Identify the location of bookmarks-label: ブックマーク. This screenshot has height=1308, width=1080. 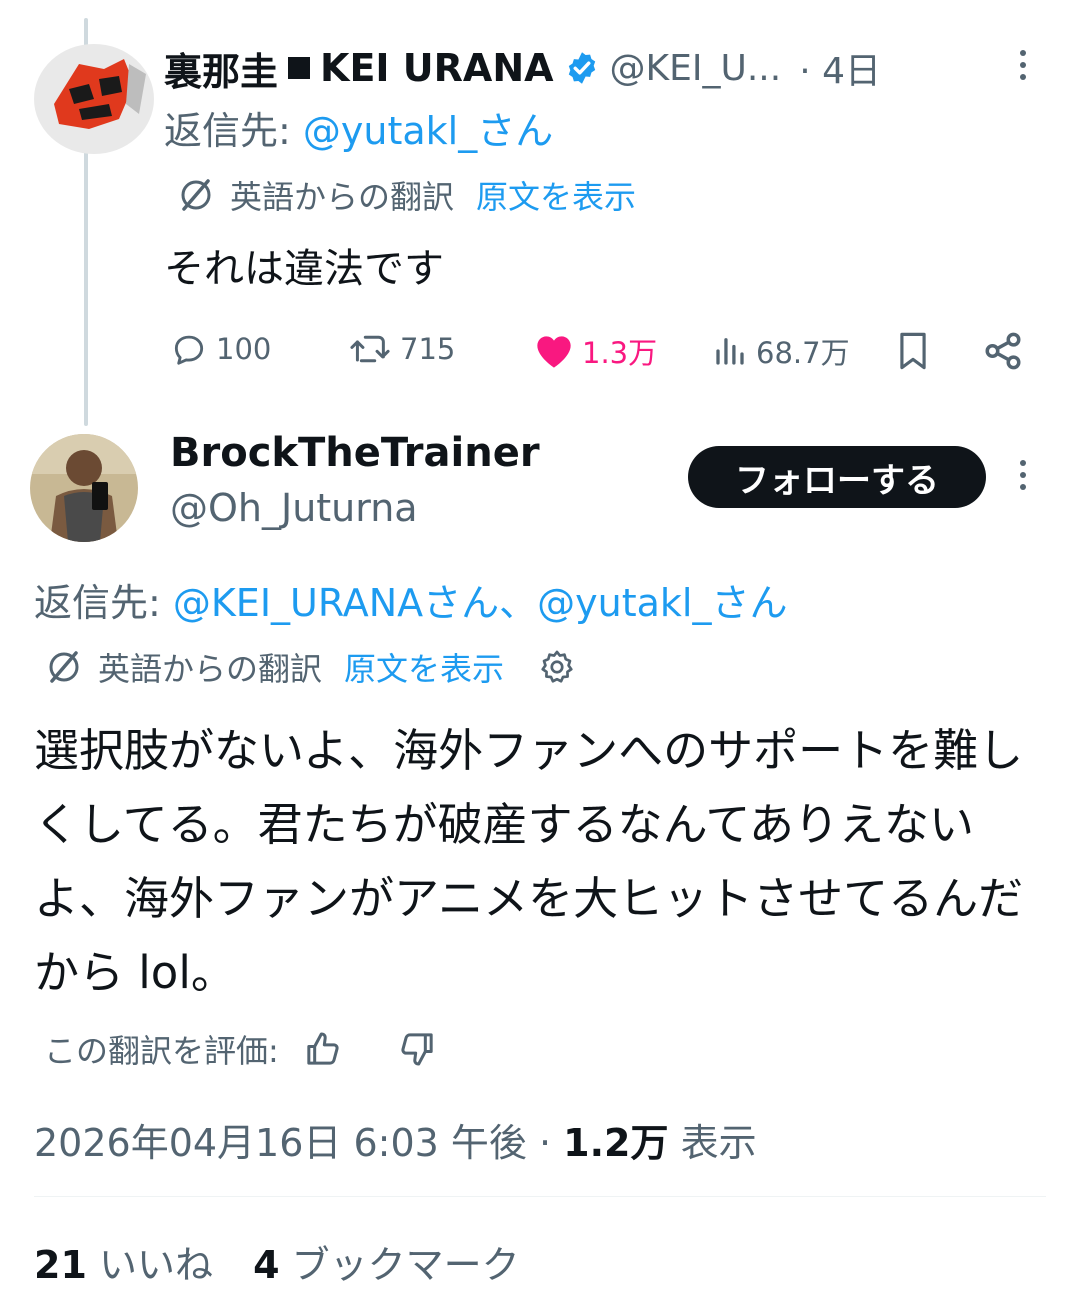
(399, 1265).